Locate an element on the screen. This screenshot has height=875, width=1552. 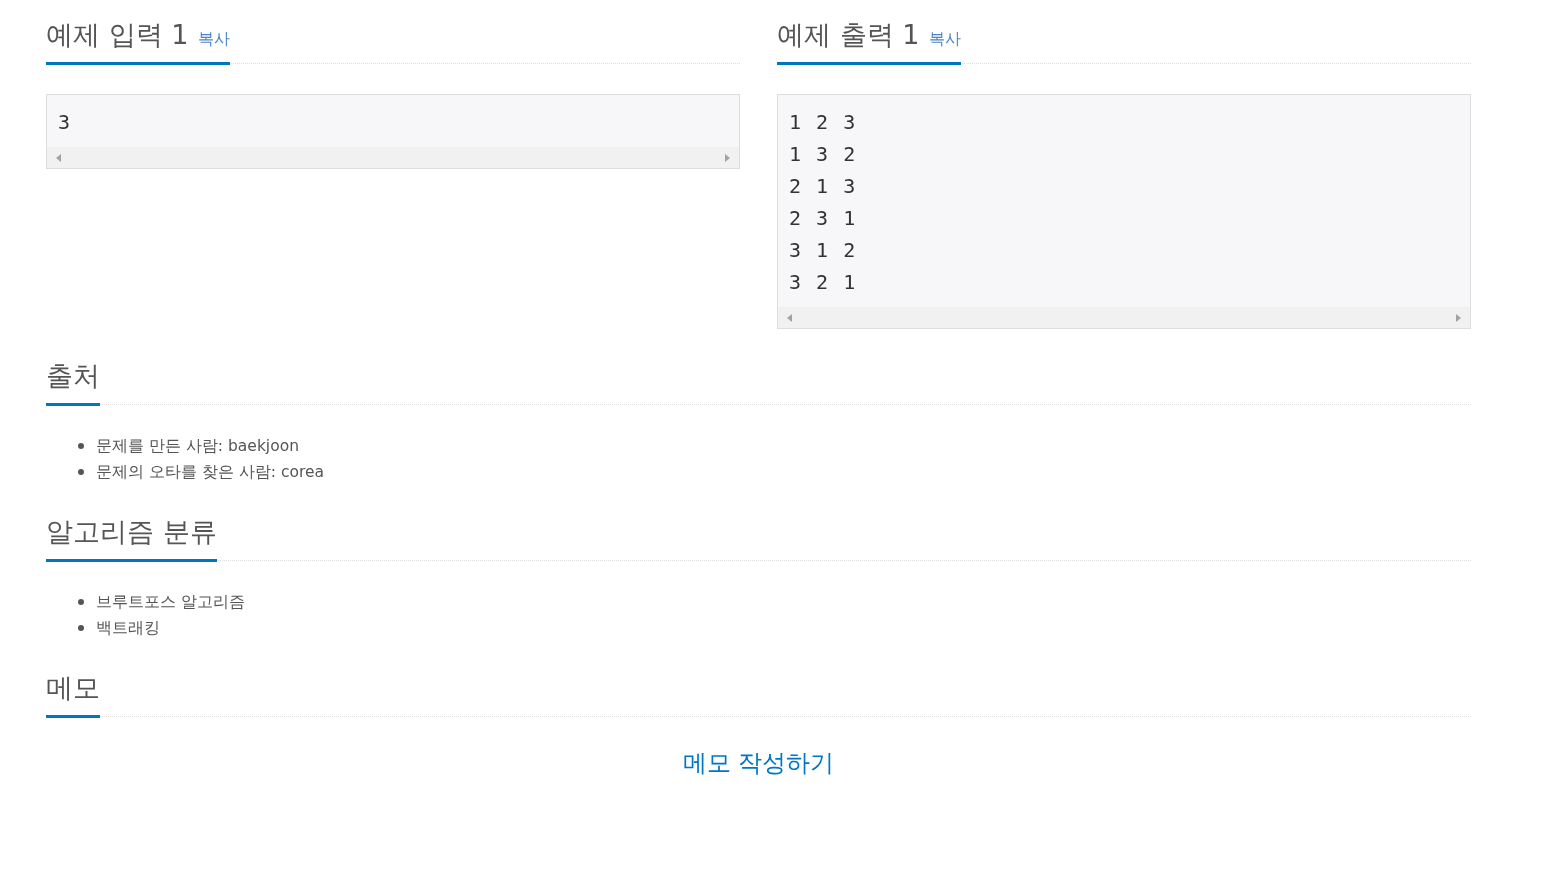
section-heading: 예제 입력 1 is located at coordinates (117, 35).